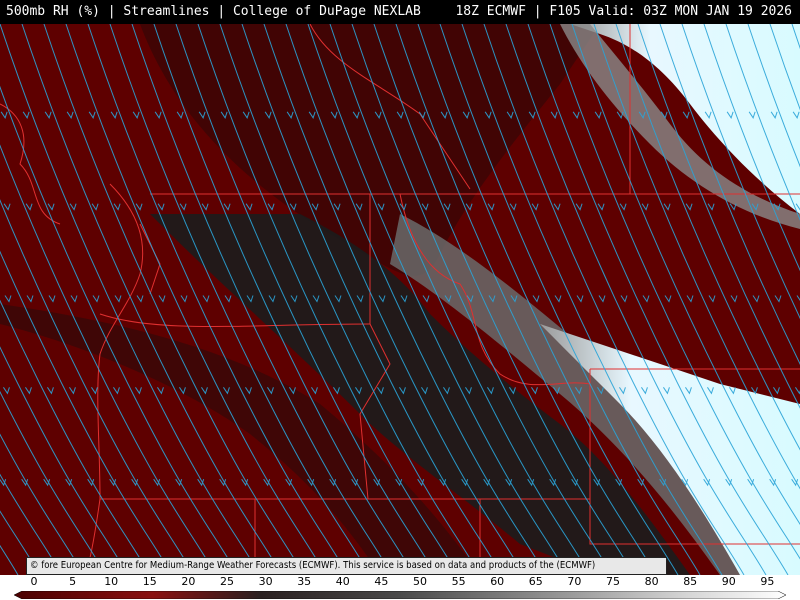  What do you see at coordinates (227, 581) in the screenshot?
I see `legend-tick-25: 25` at bounding box center [227, 581].